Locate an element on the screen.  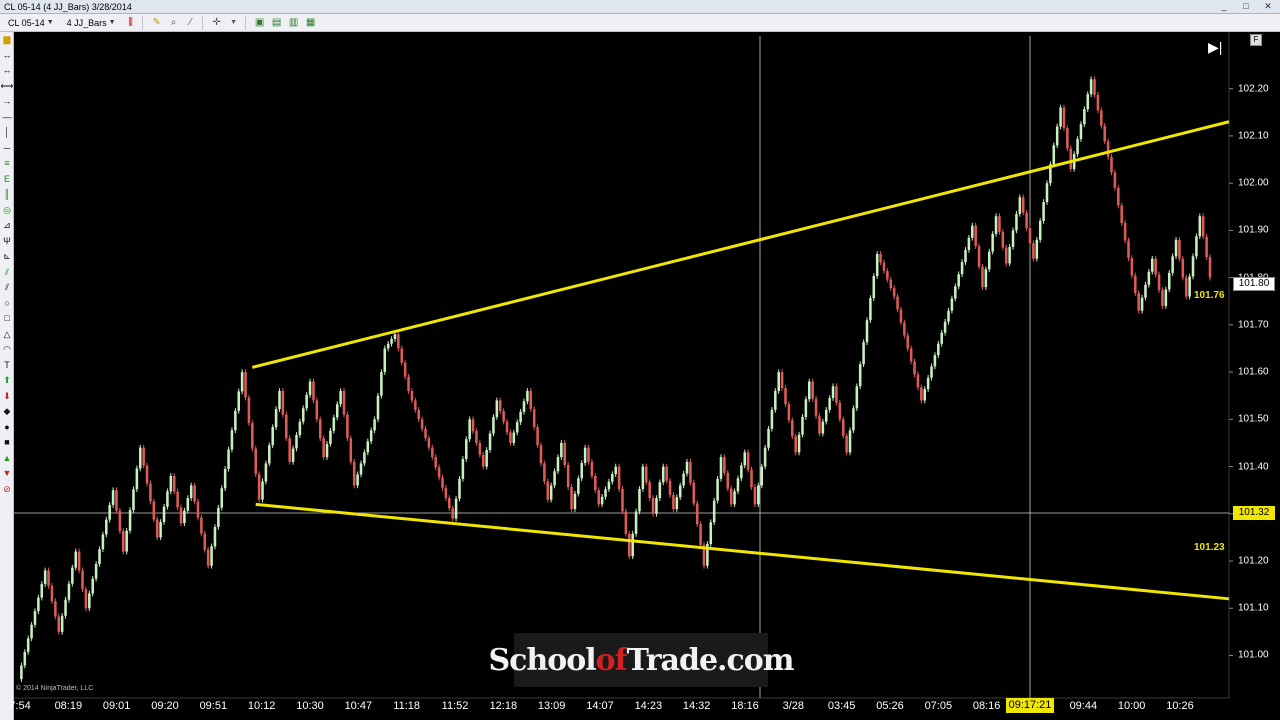
panel-float-button: F is located at coordinates (1256, 40).